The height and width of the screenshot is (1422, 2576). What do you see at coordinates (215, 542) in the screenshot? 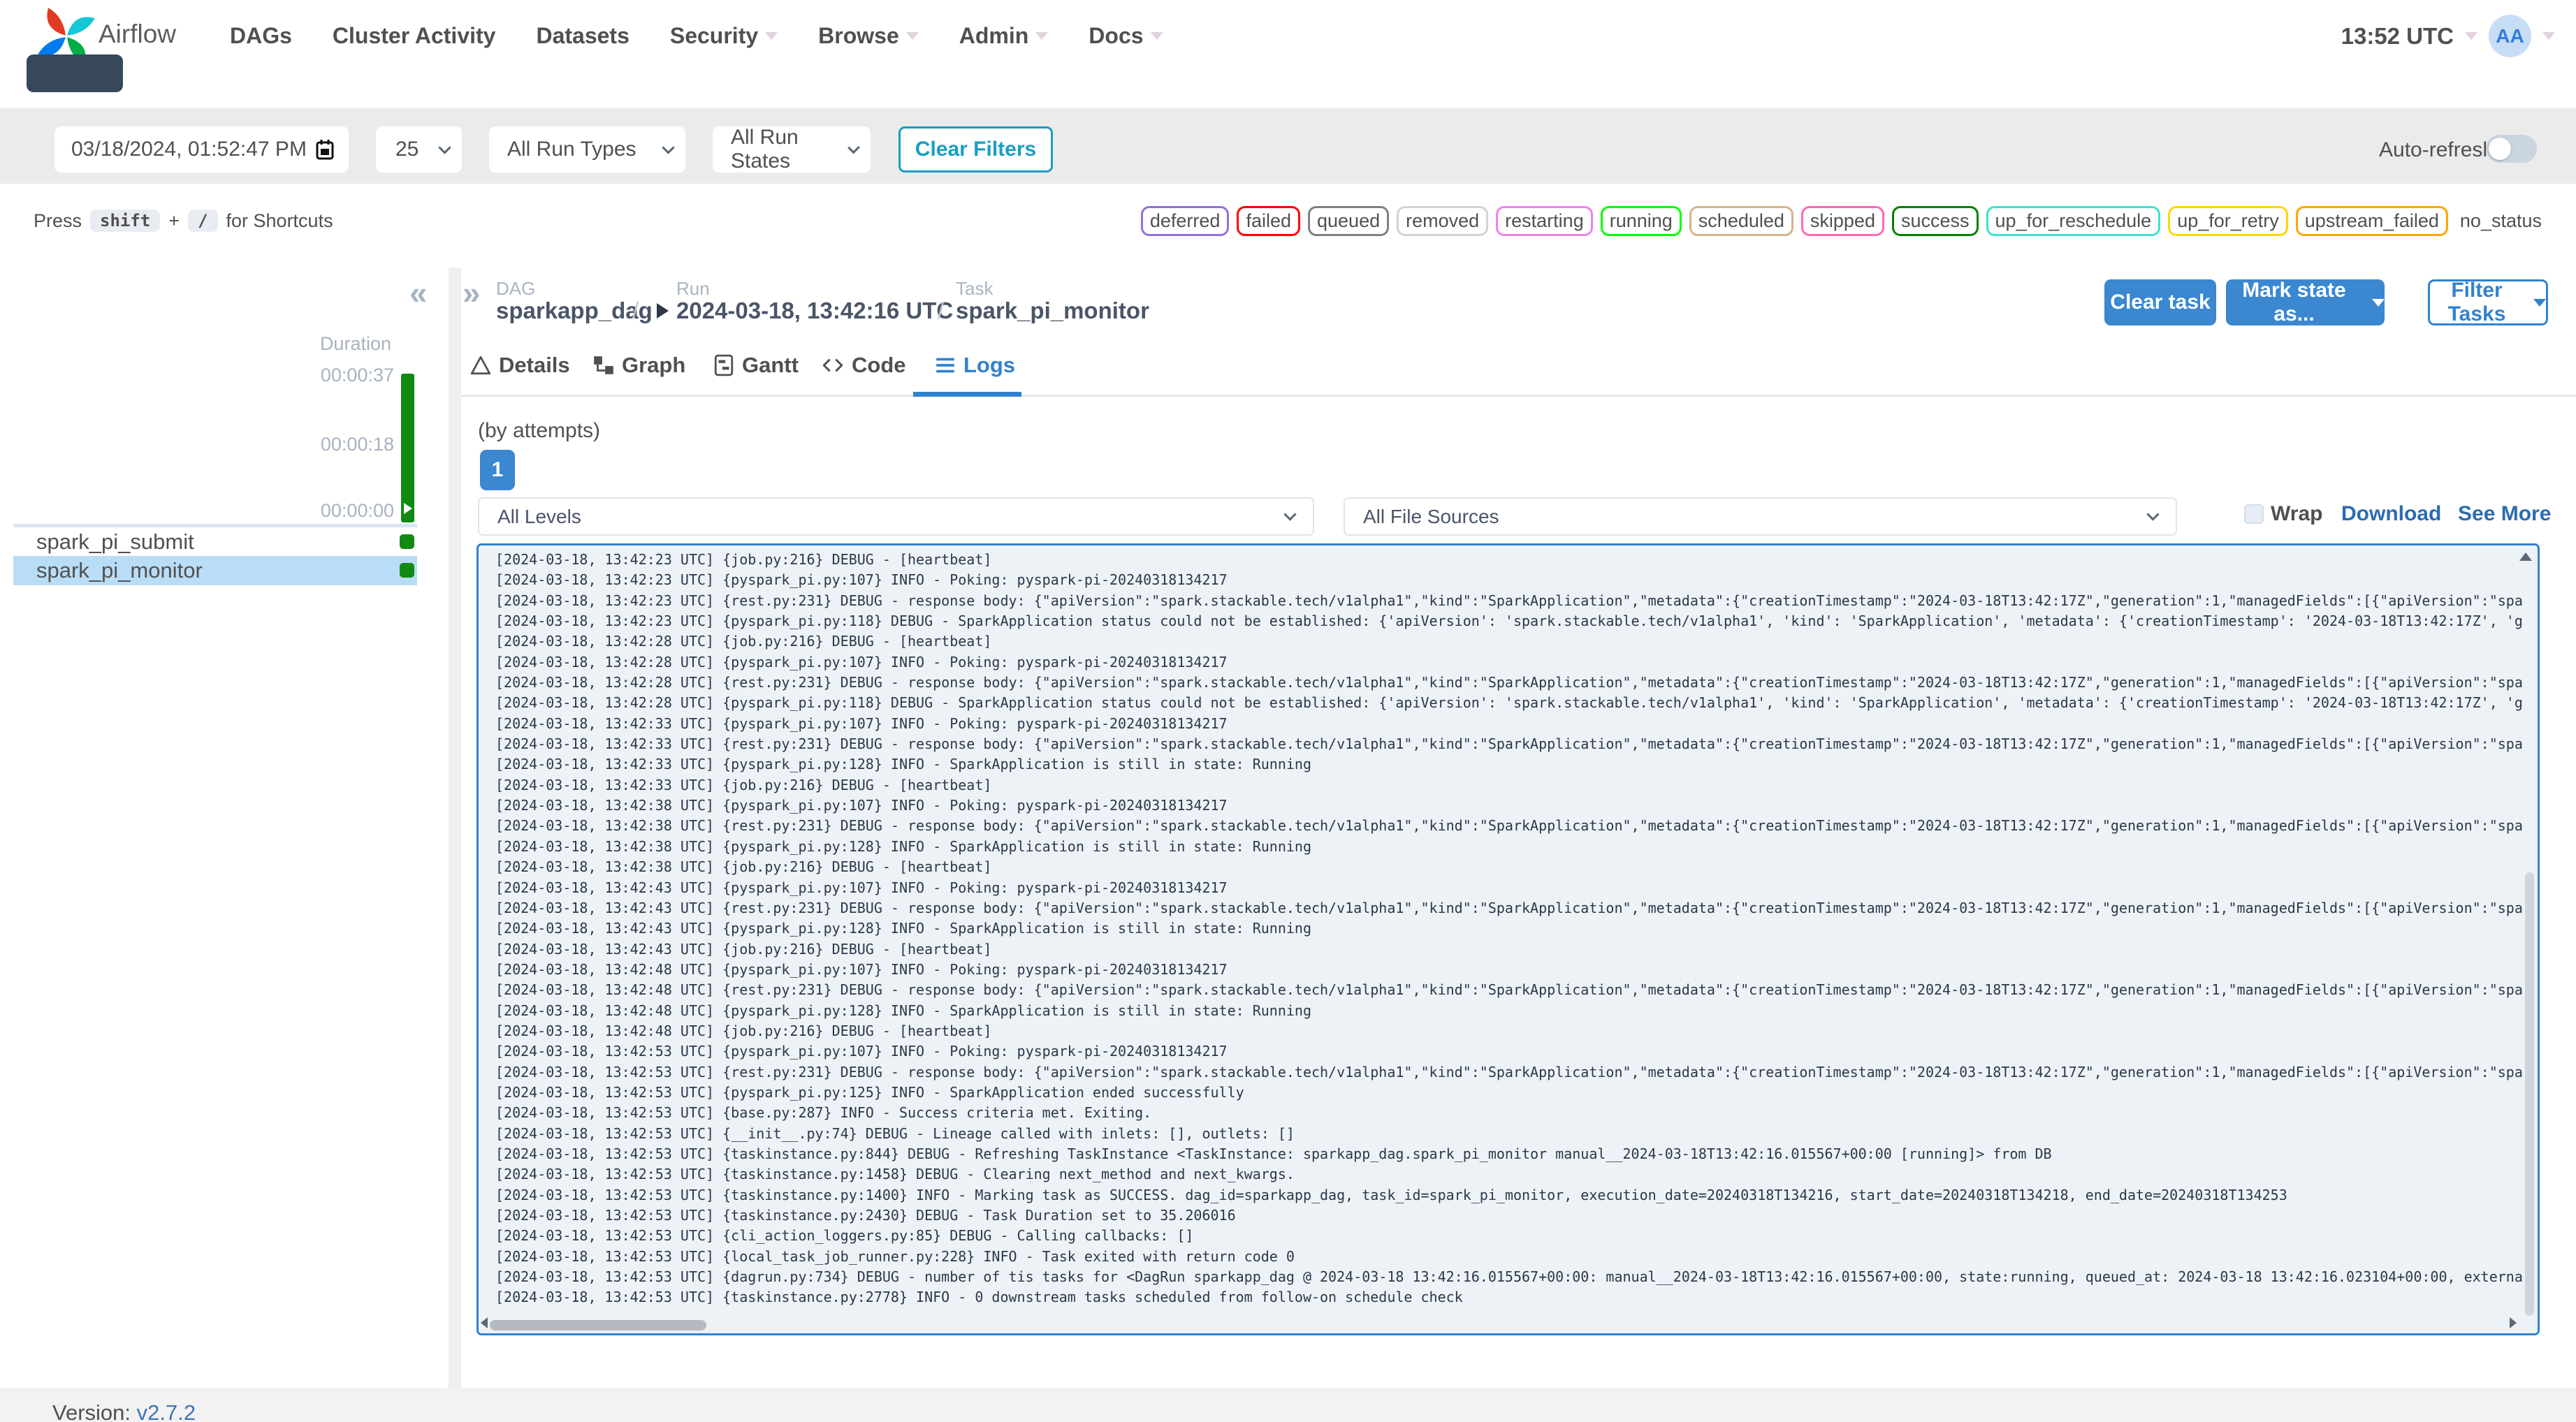
I see `task-row-spark-pi-submit: spark_pi_submit` at bounding box center [215, 542].